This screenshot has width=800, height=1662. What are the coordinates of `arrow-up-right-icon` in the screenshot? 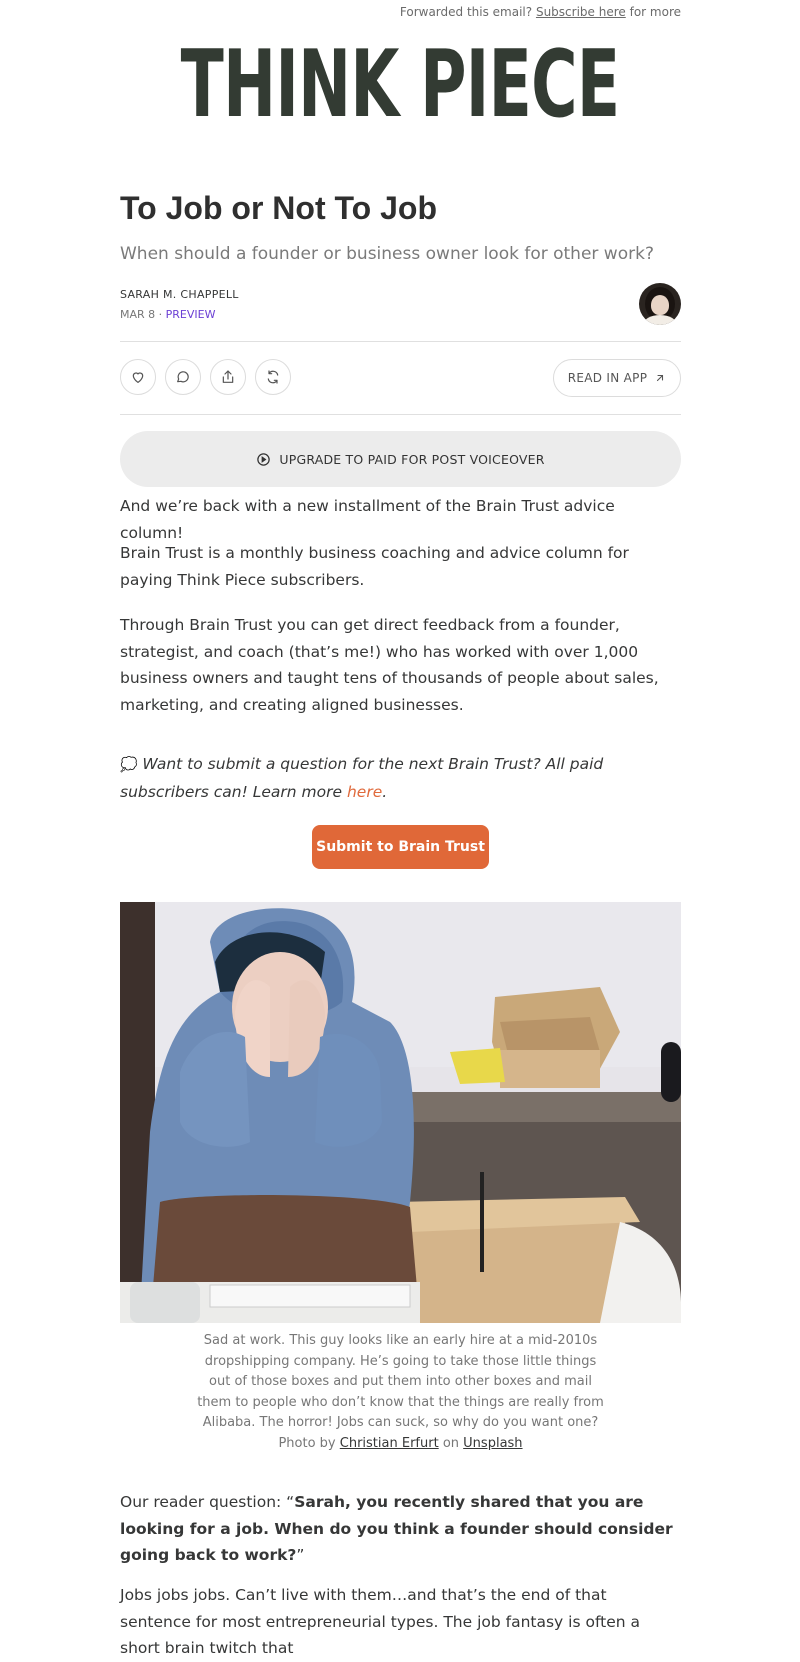 It's located at (660, 378).